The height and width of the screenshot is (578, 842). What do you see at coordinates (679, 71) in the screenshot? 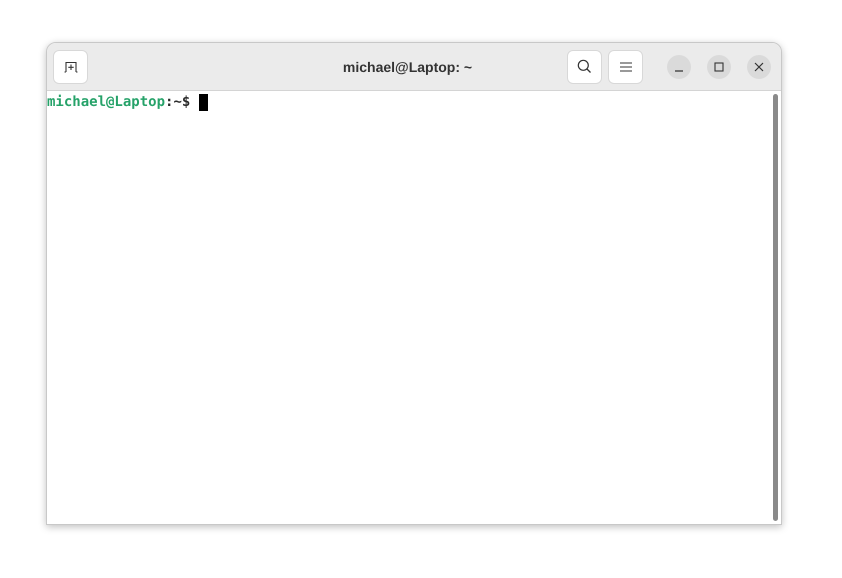
I see `minimize-icon` at bounding box center [679, 71].